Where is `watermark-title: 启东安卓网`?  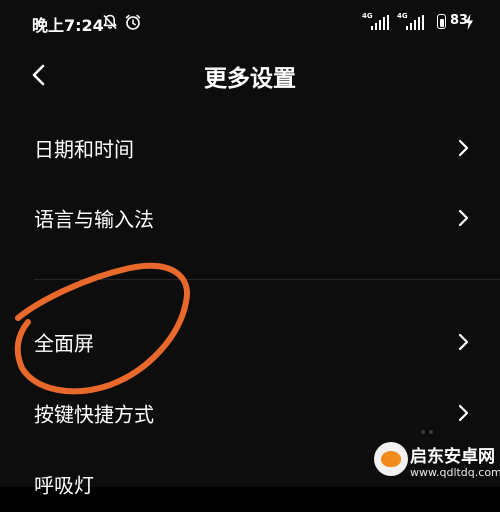
watermark-title: 启东安卓网 is located at coordinates (452, 457).